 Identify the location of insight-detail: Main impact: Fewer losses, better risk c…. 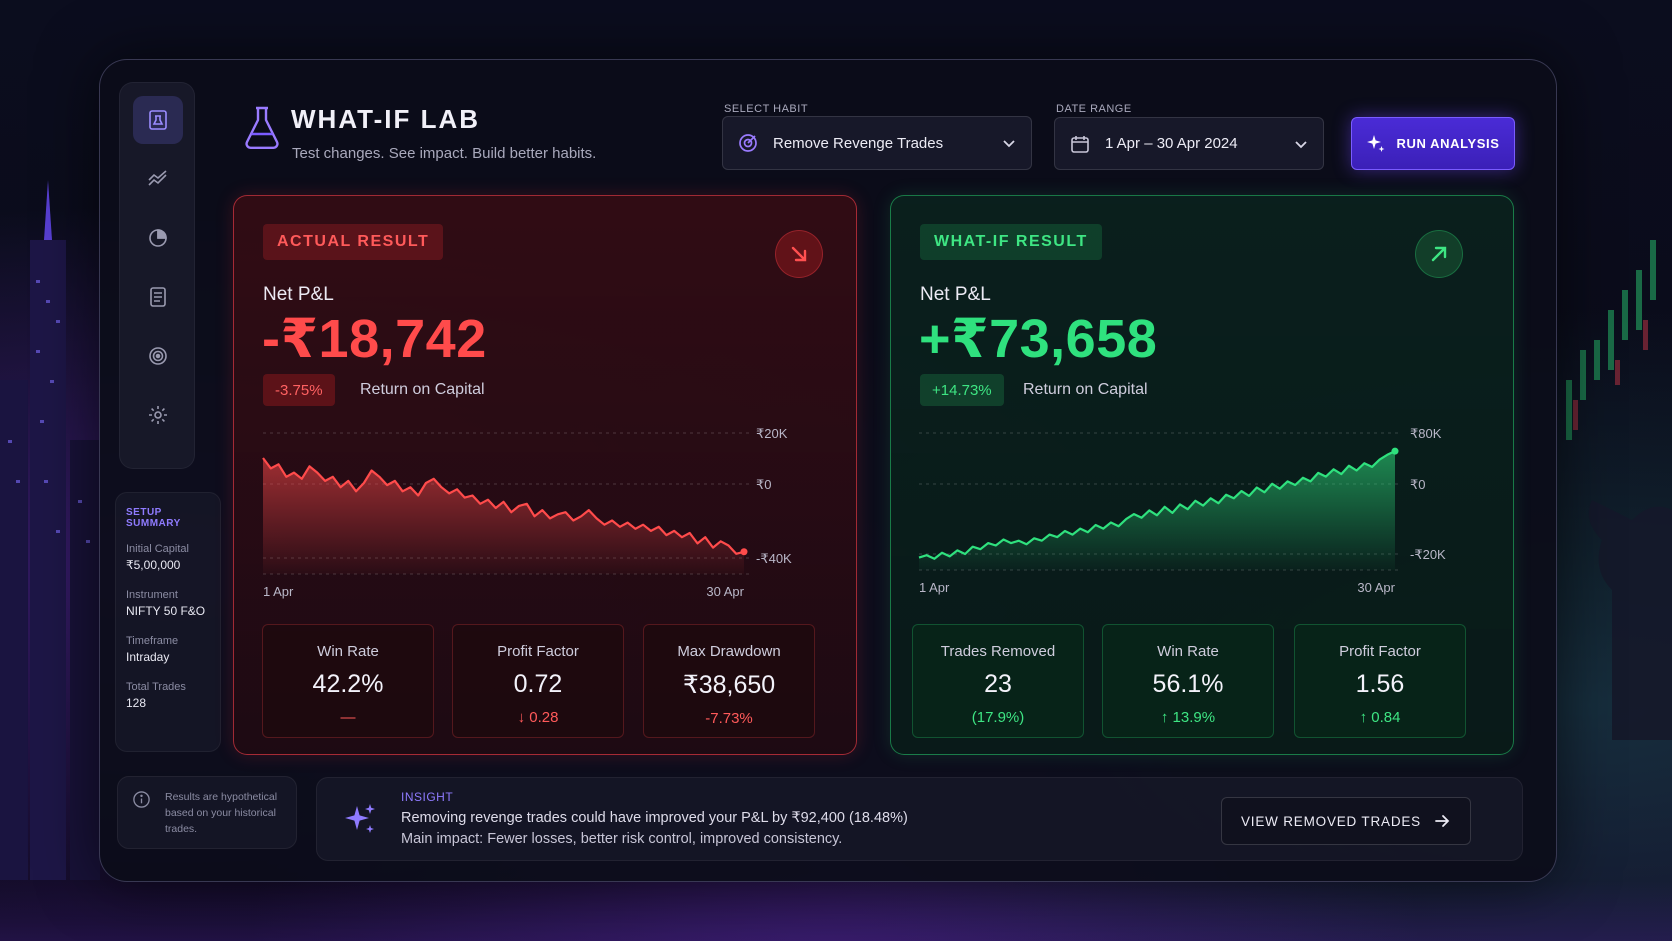
(622, 839).